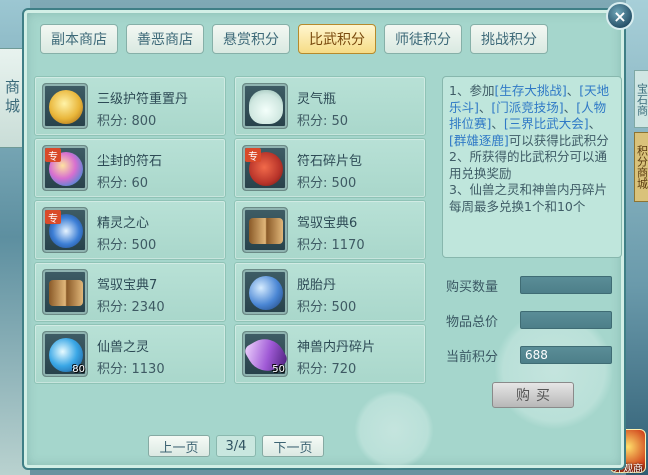  I want to click on item-name: 符石碎片包, so click(330, 161).